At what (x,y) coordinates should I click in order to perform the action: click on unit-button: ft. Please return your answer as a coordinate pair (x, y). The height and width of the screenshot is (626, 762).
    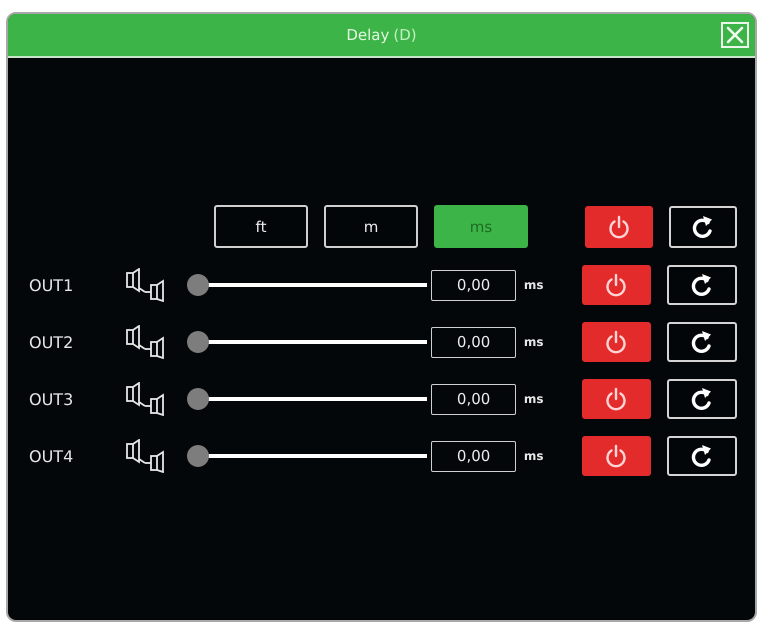
    Looking at the image, I should click on (261, 226).